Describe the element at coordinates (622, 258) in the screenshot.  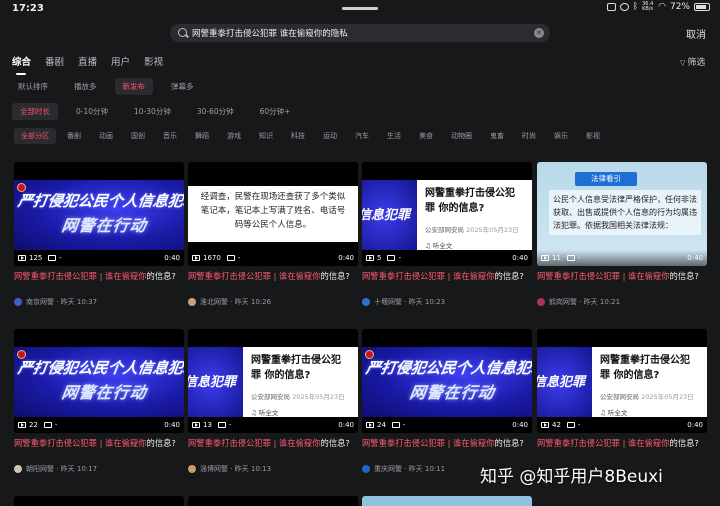
I see `video-meta: 11 - 0:40` at that location.